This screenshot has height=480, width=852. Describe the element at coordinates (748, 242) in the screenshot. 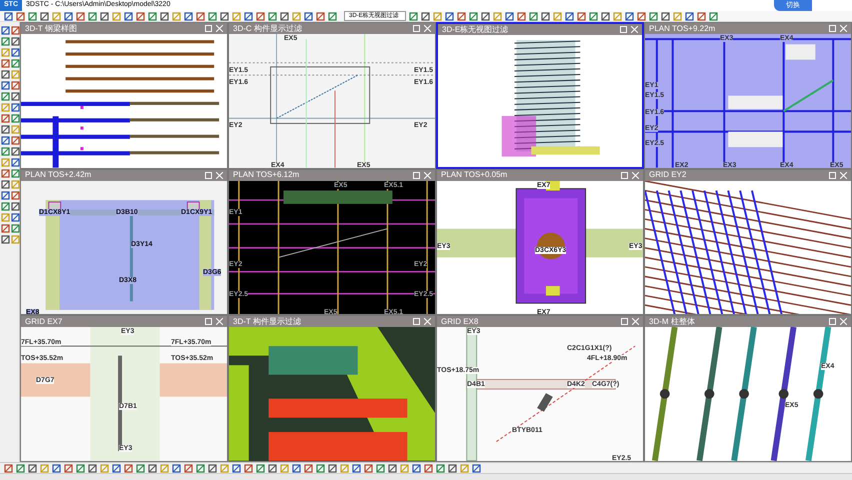

I see `viewport-panel: GRID EY2` at that location.